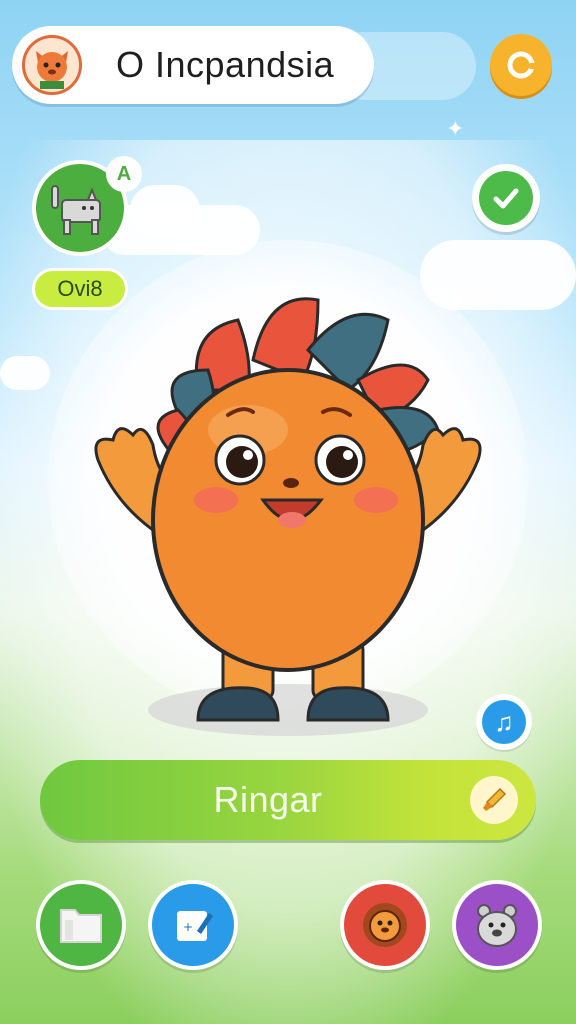 The height and width of the screenshot is (1024, 576). I want to click on player-name: O Incpandsia, so click(225, 64).